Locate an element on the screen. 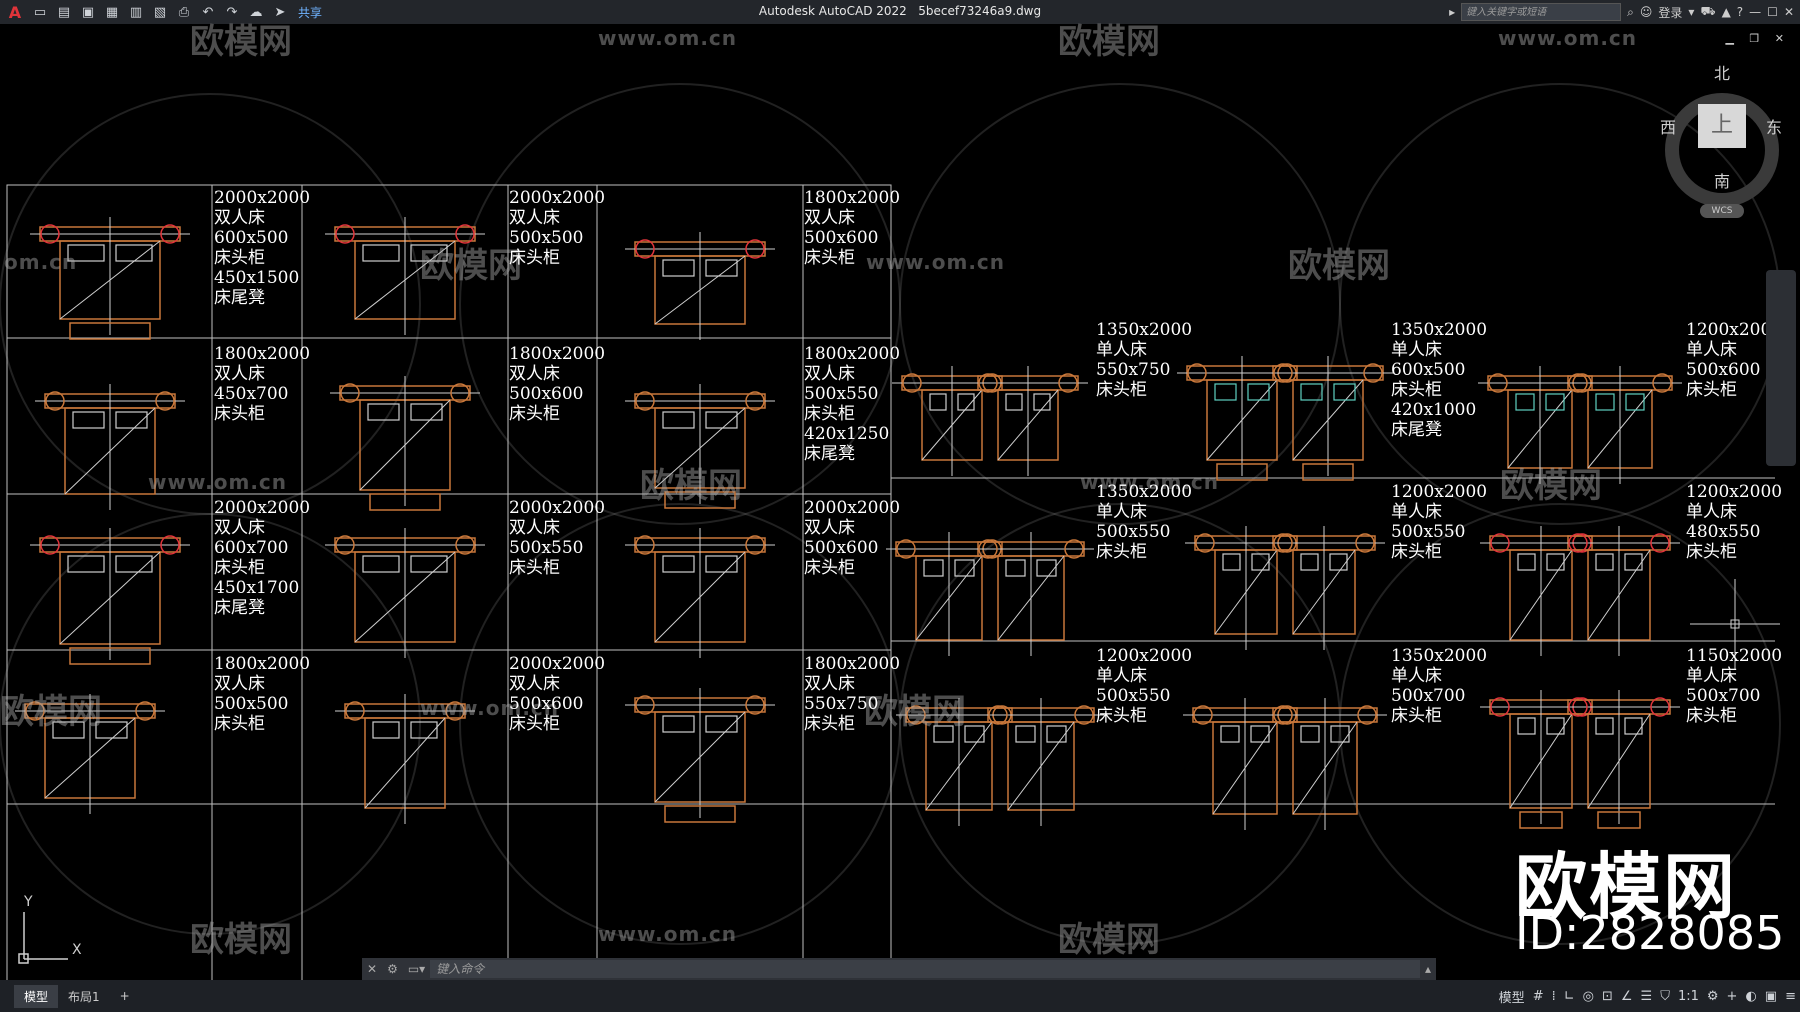 This screenshot has width=1800, height=1012. plus-icon: + is located at coordinates (1732, 996).